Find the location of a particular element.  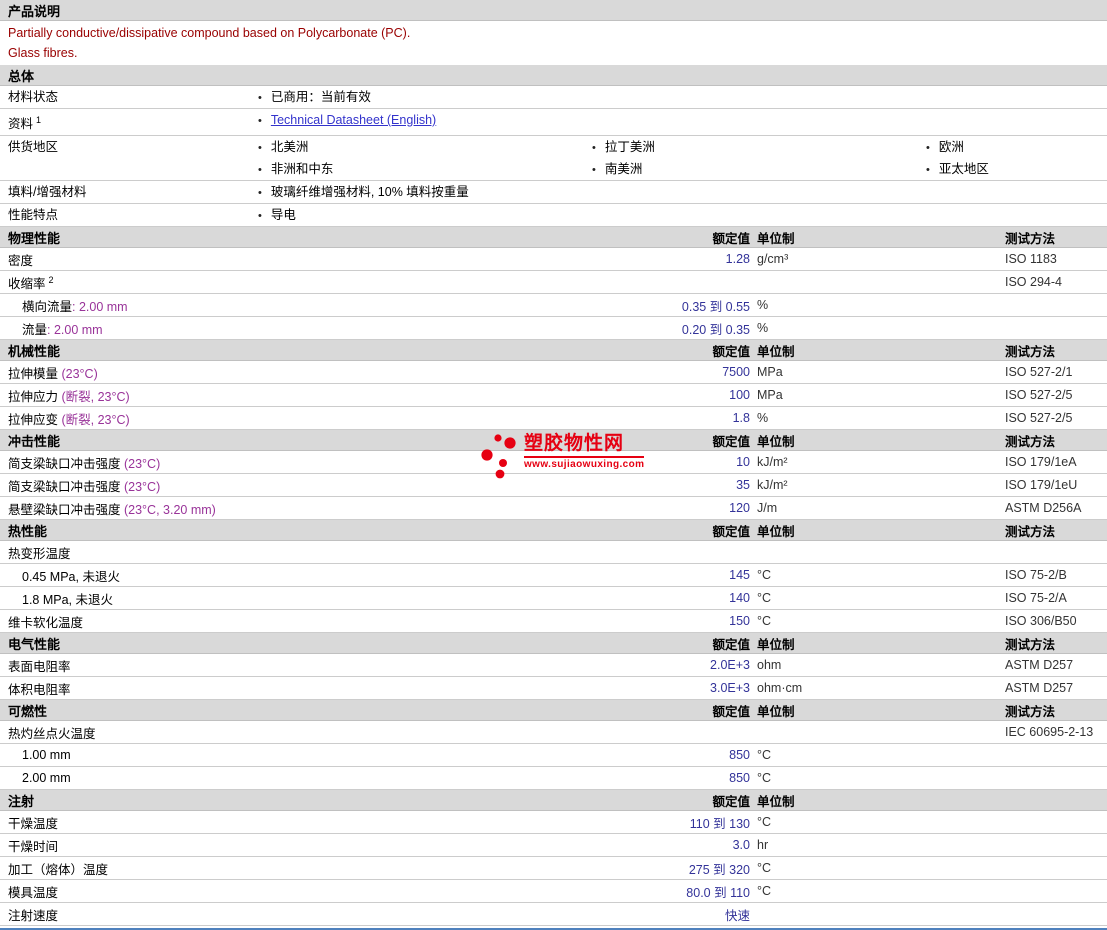

row-label: 收缩率 is located at coordinates (27, 283).